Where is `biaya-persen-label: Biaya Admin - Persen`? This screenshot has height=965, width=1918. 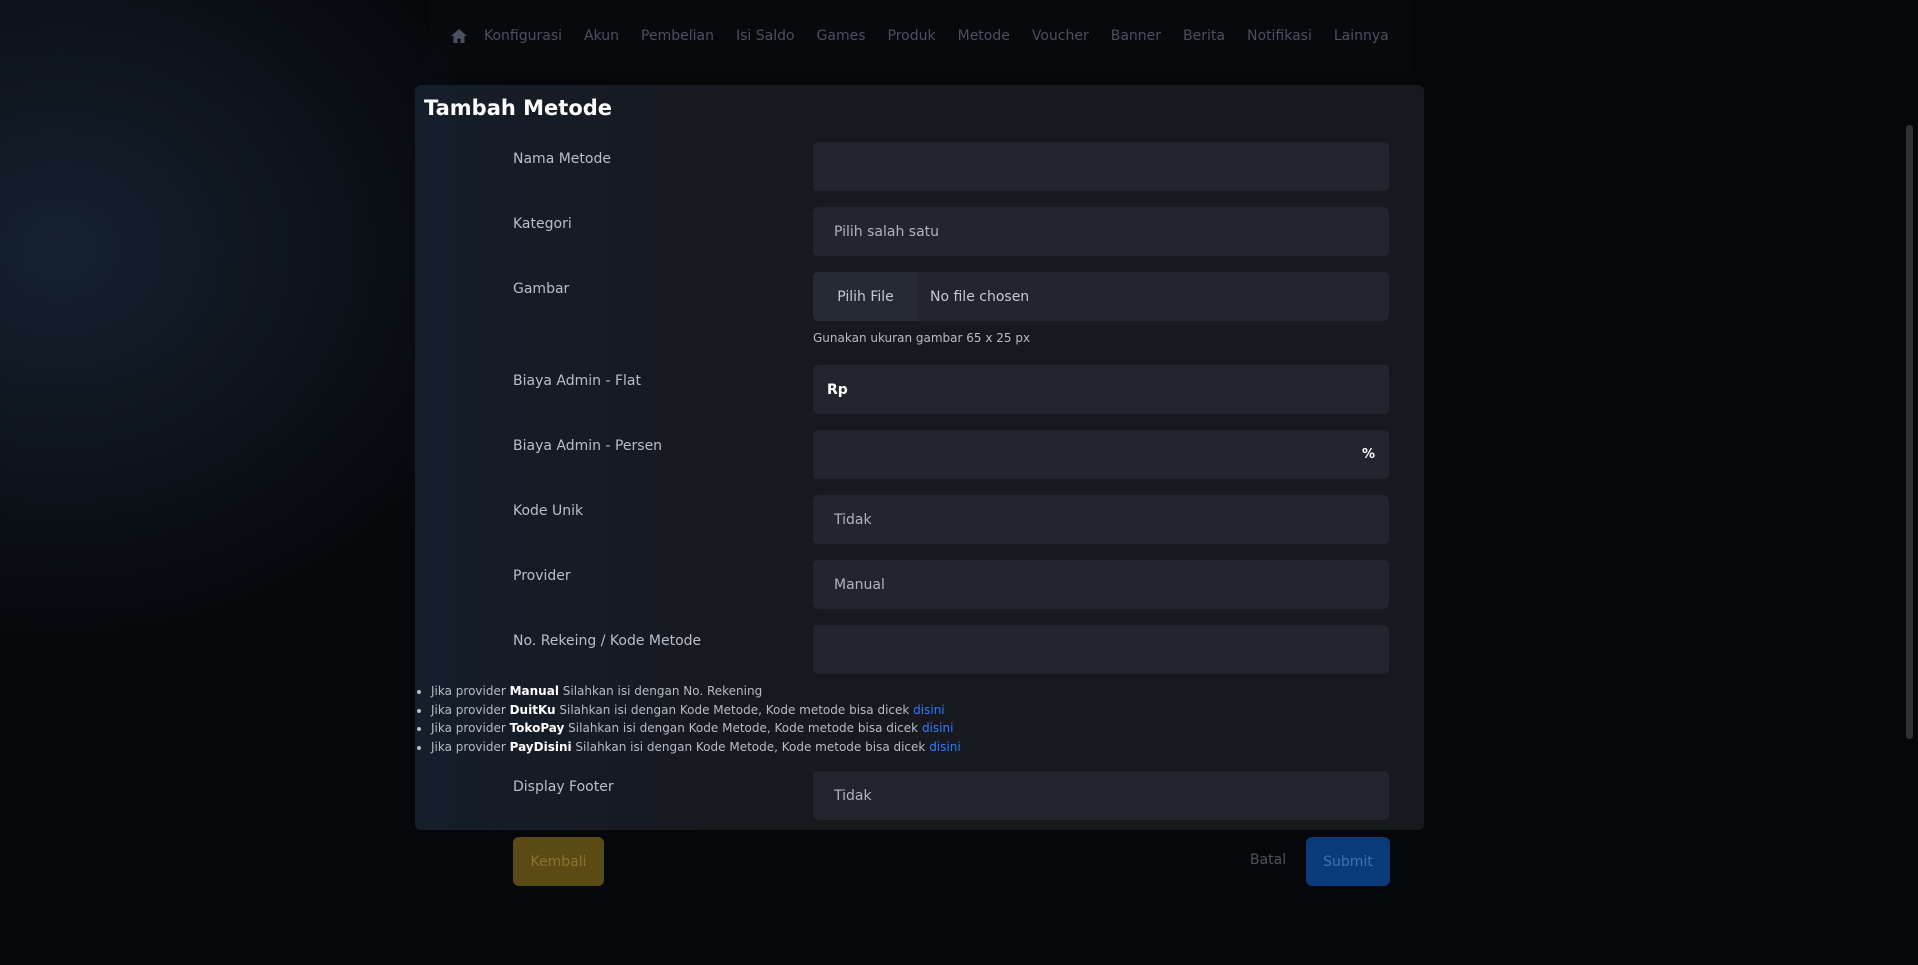
biaya-persen-label: Biaya Admin - Persen is located at coordinates (588, 446).